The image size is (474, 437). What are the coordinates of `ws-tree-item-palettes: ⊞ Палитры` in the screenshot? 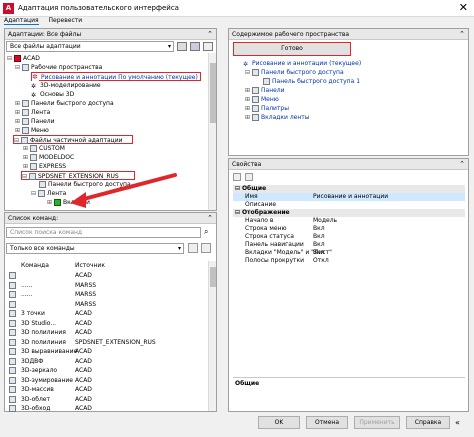 It's located at (267, 108).